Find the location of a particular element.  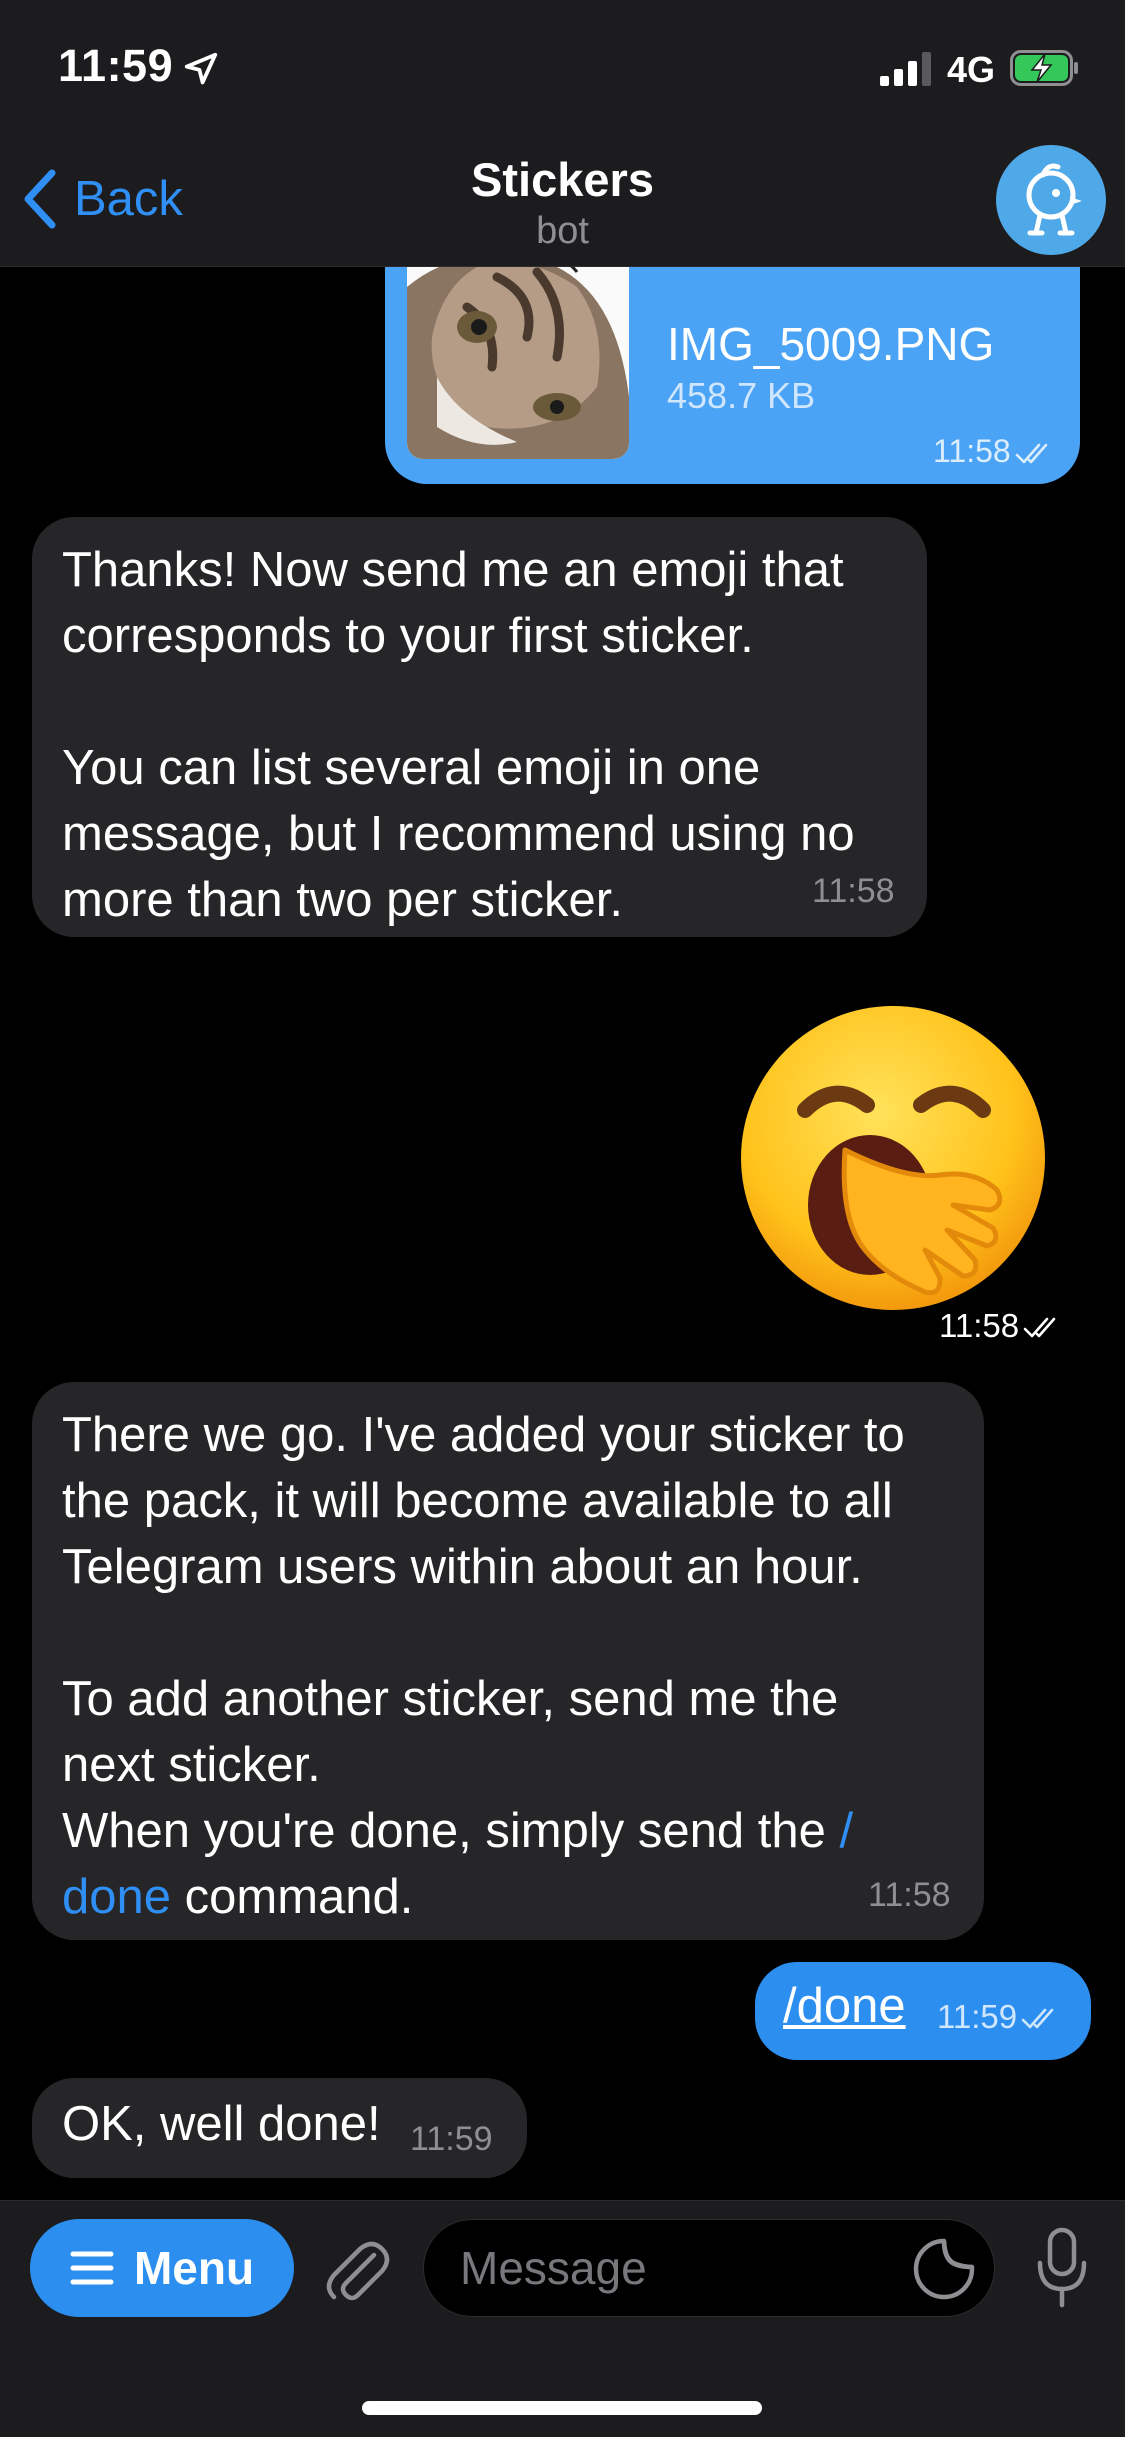

sticker-icon is located at coordinates (944, 2269).